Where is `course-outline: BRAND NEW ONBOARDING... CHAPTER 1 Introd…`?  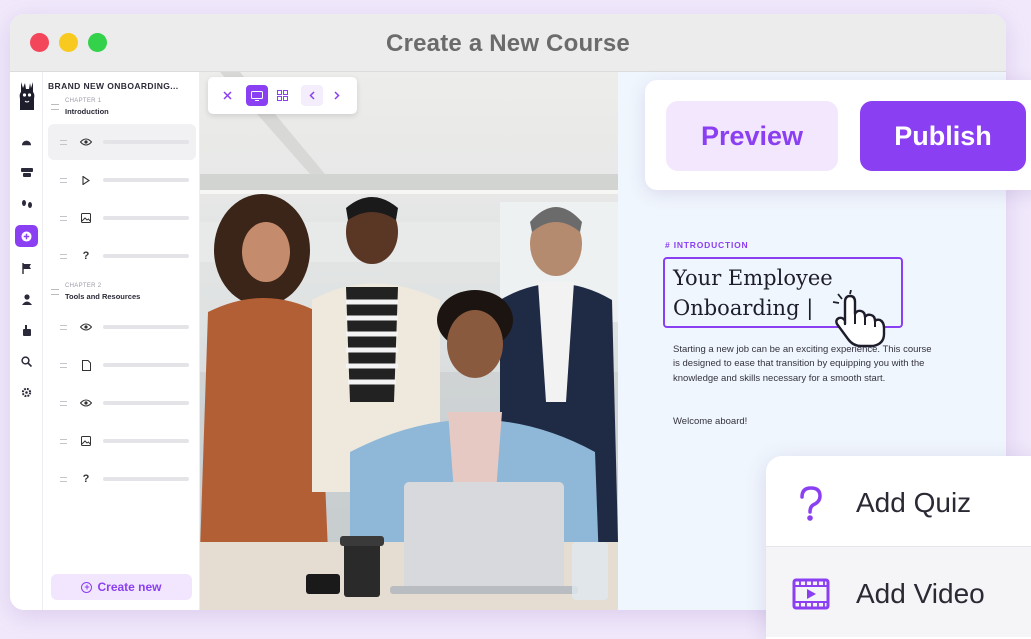
course-outline: BRAND NEW ONBOARDING... CHAPTER 1 Introd… is located at coordinates (121, 341).